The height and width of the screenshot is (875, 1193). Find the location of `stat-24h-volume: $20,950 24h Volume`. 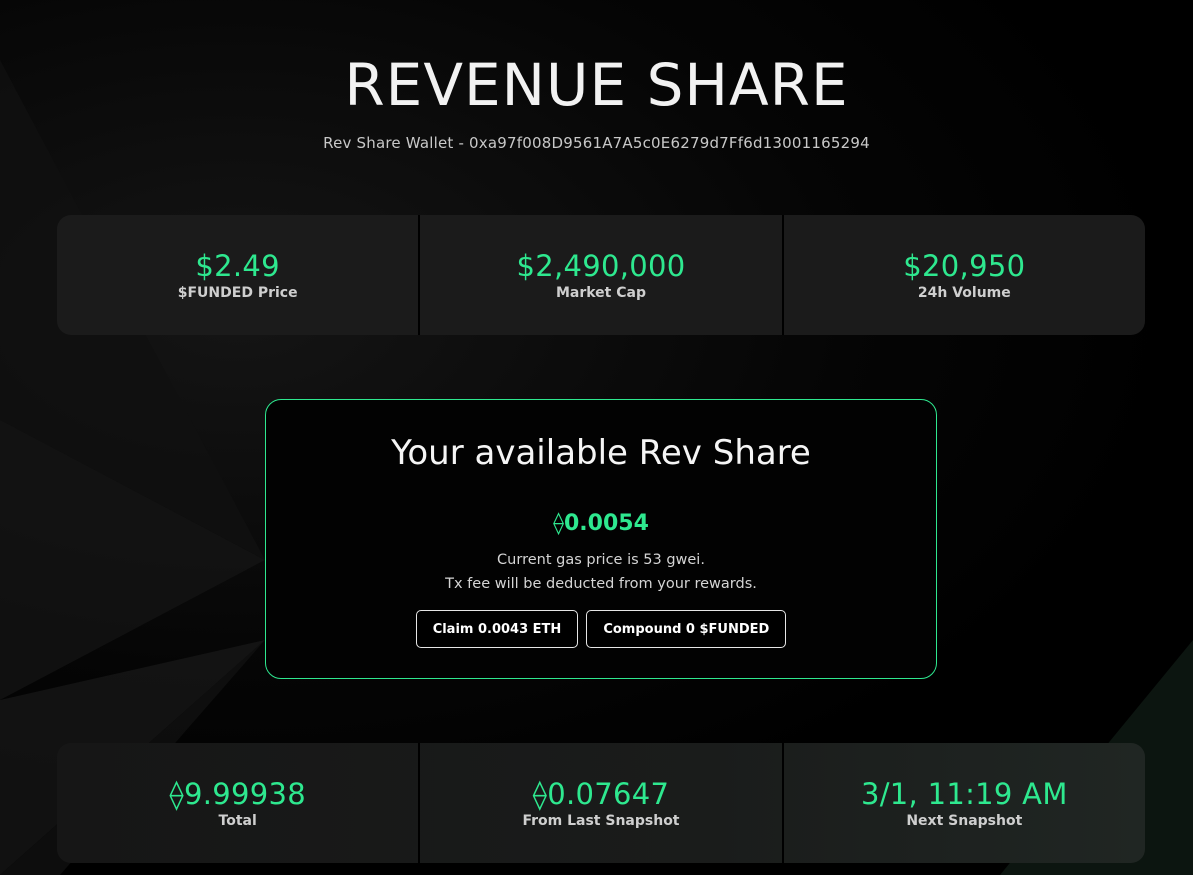

stat-24h-volume: $20,950 24h Volume is located at coordinates (964, 275).